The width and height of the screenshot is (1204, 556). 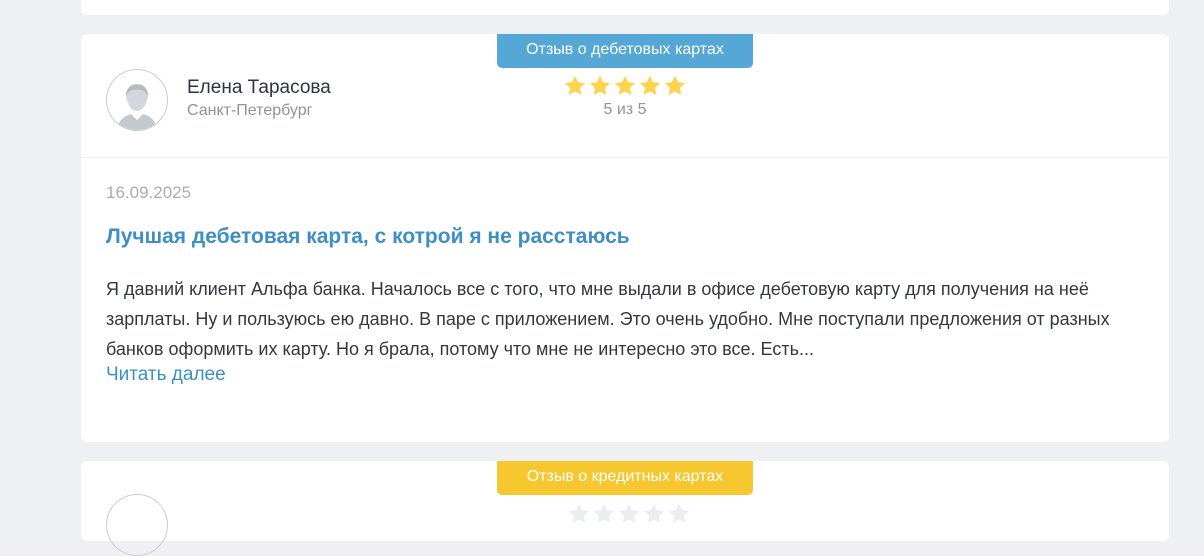 I want to click on next-review-category-badge: Отзыв о кредитных картах, so click(x=625, y=478).